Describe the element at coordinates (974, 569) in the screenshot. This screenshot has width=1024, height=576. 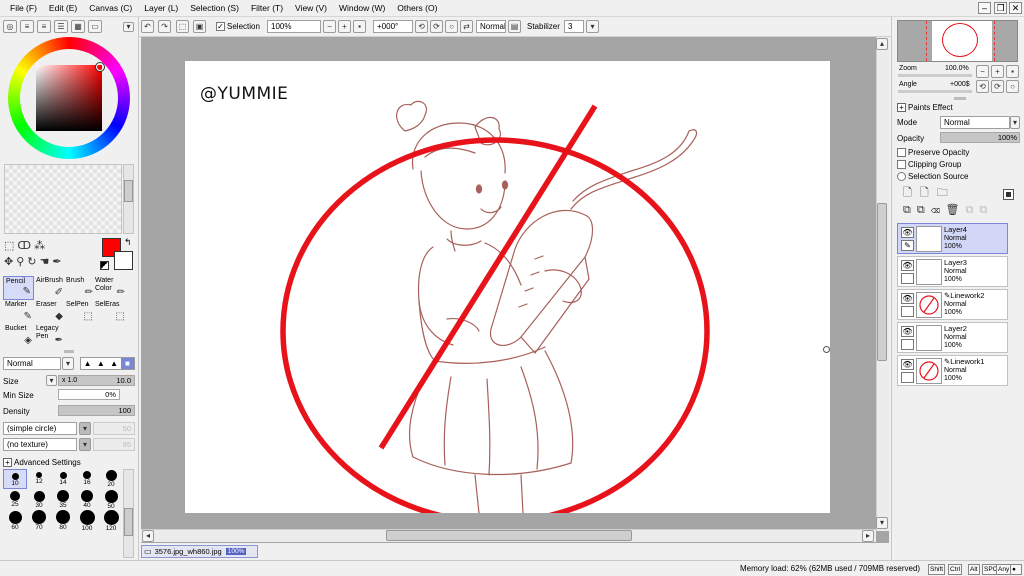
I see `modifier-key-alt: Alt` at that location.